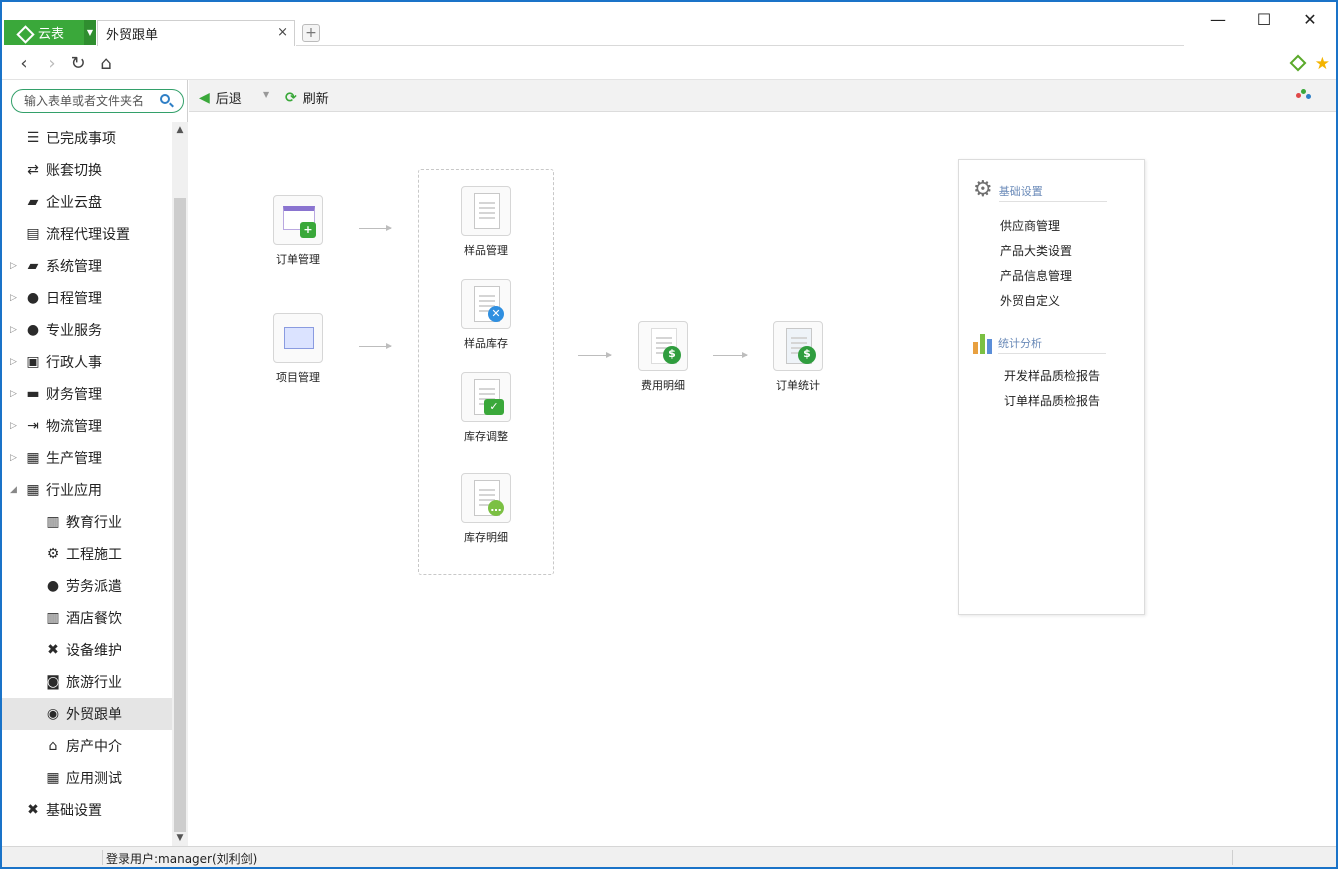  Describe the element at coordinates (24, 64) in the screenshot. I see `back-arrow-icon: ‹` at that location.